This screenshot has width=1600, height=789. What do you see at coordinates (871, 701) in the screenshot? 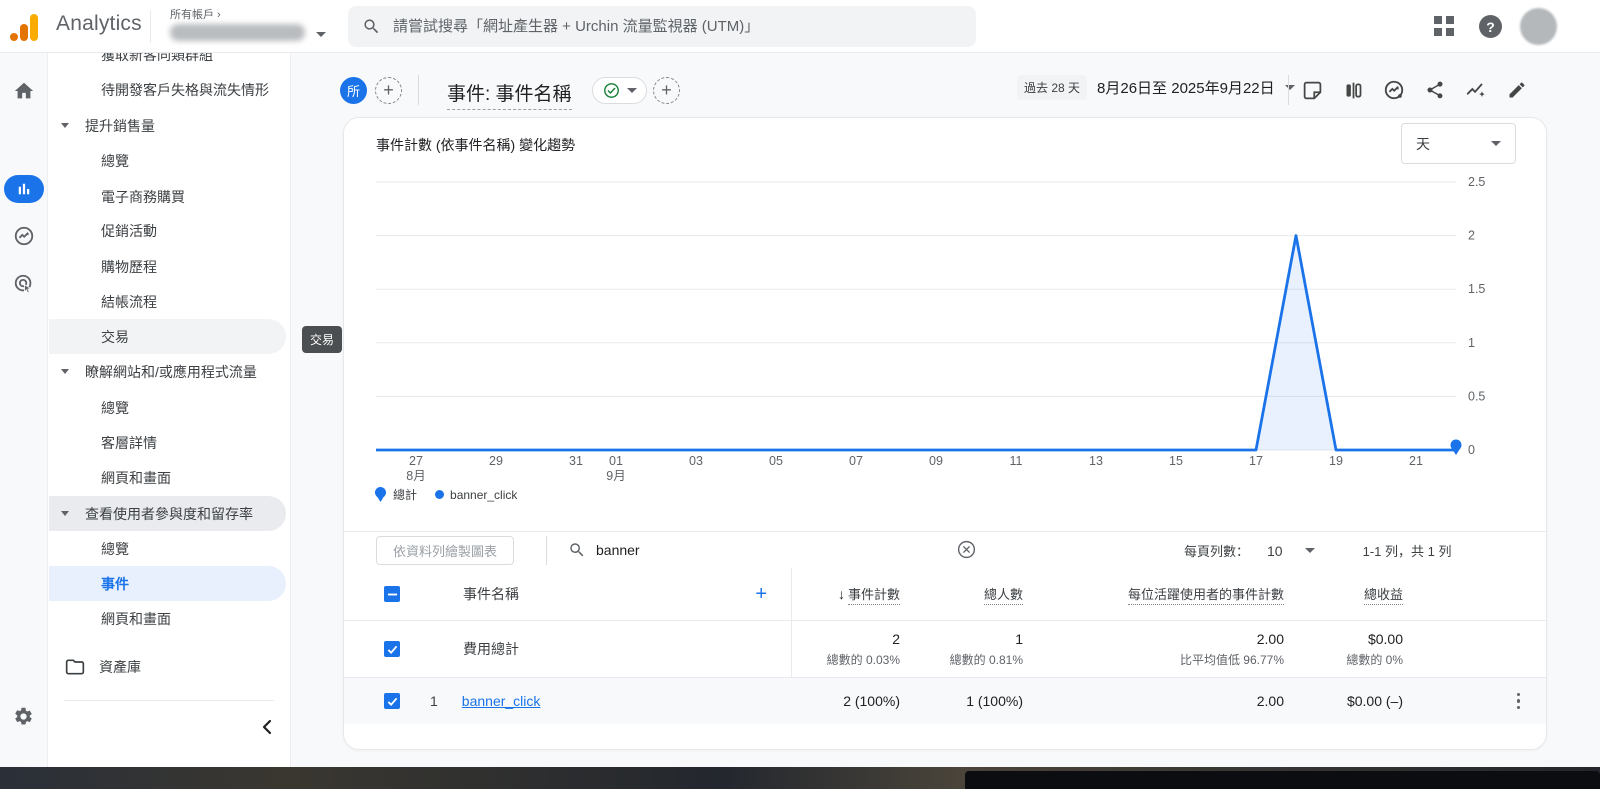
I see `row-event-count: 2 (100%)` at bounding box center [871, 701].